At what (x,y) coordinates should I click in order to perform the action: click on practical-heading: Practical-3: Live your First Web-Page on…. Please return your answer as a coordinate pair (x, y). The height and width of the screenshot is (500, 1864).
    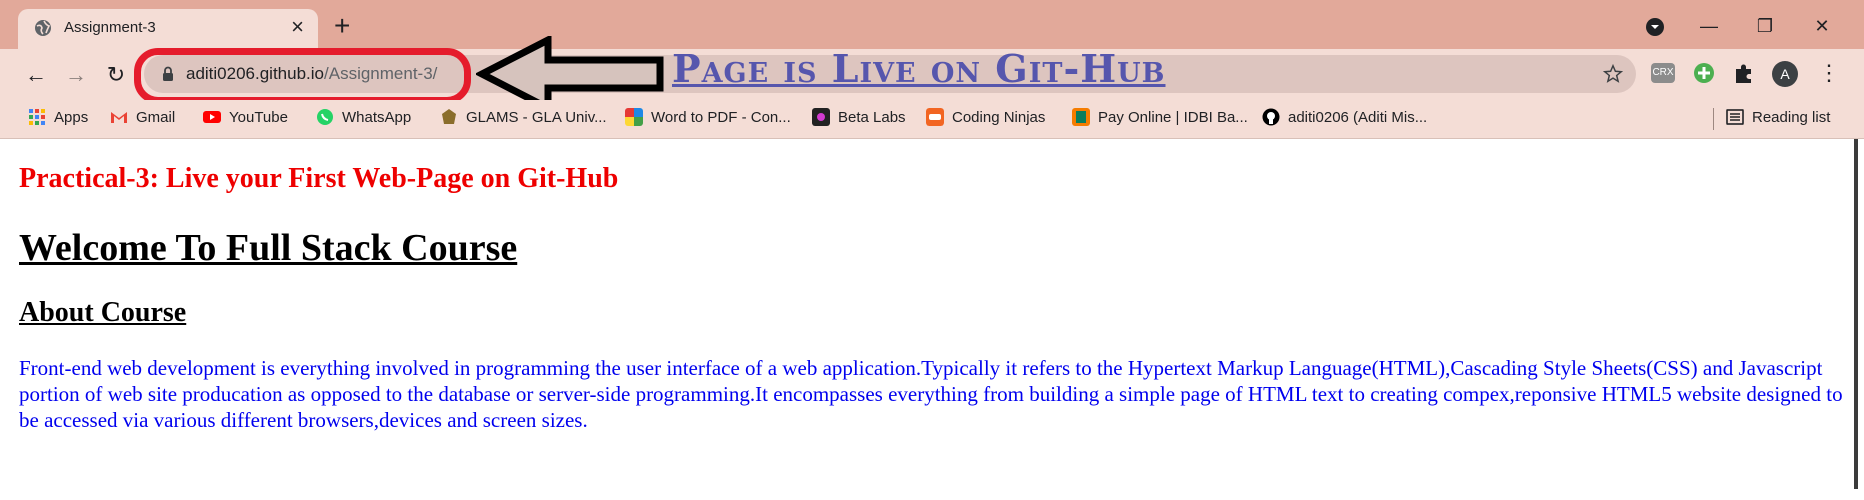
    Looking at the image, I should click on (319, 178).